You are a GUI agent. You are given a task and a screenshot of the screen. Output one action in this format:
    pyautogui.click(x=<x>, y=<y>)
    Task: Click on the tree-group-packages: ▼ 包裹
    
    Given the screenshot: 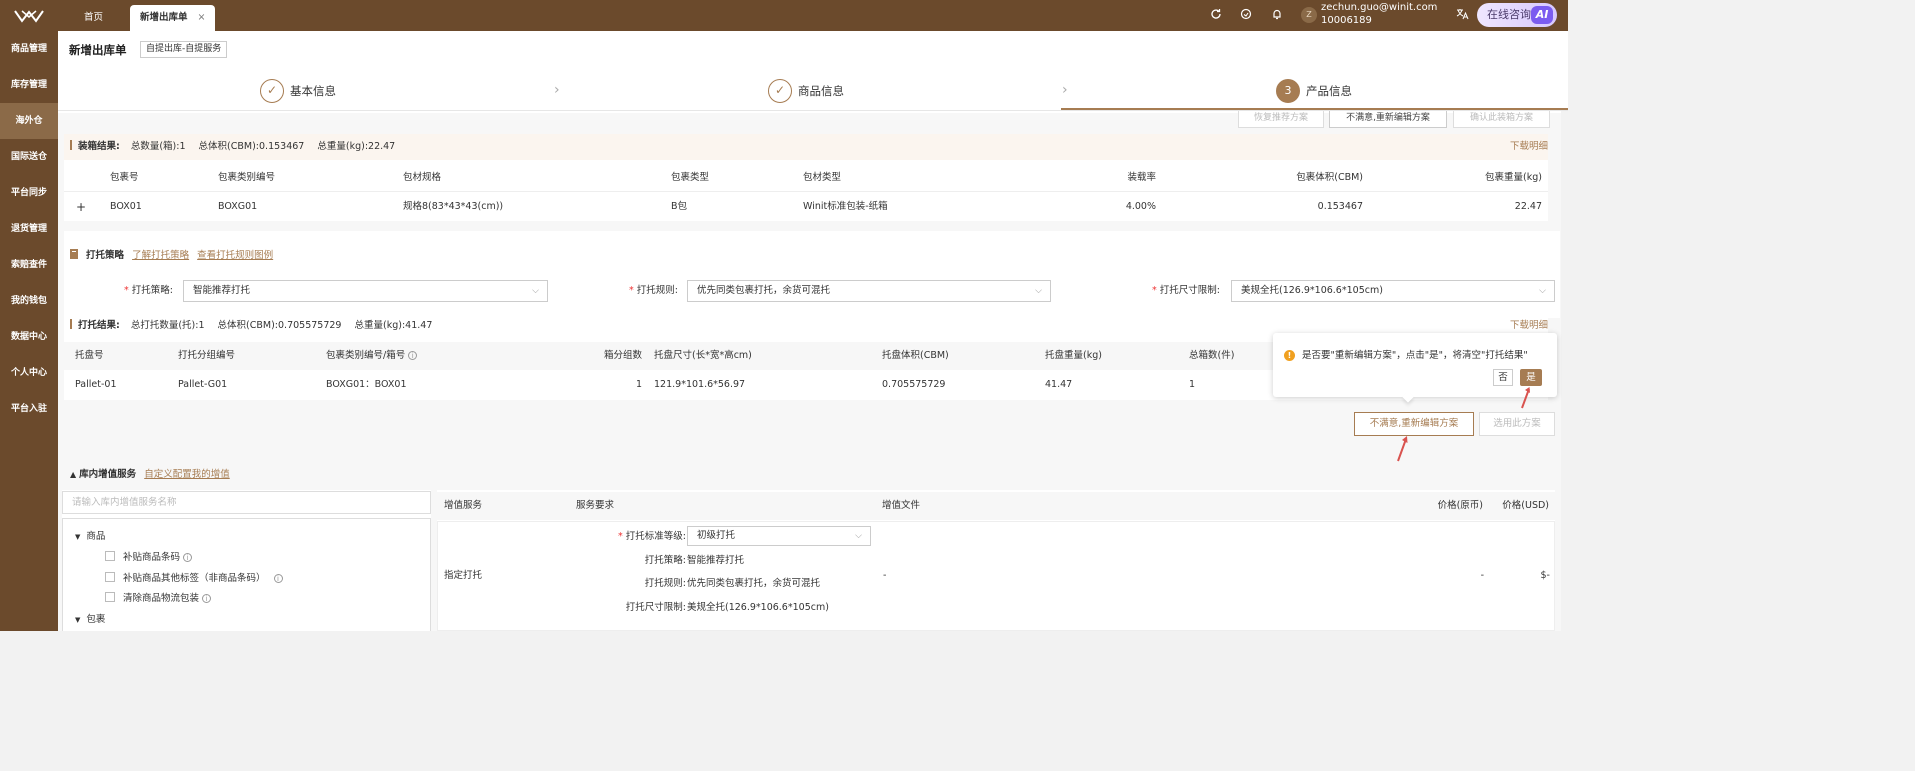 What is the action you would take?
    pyautogui.click(x=90, y=618)
    